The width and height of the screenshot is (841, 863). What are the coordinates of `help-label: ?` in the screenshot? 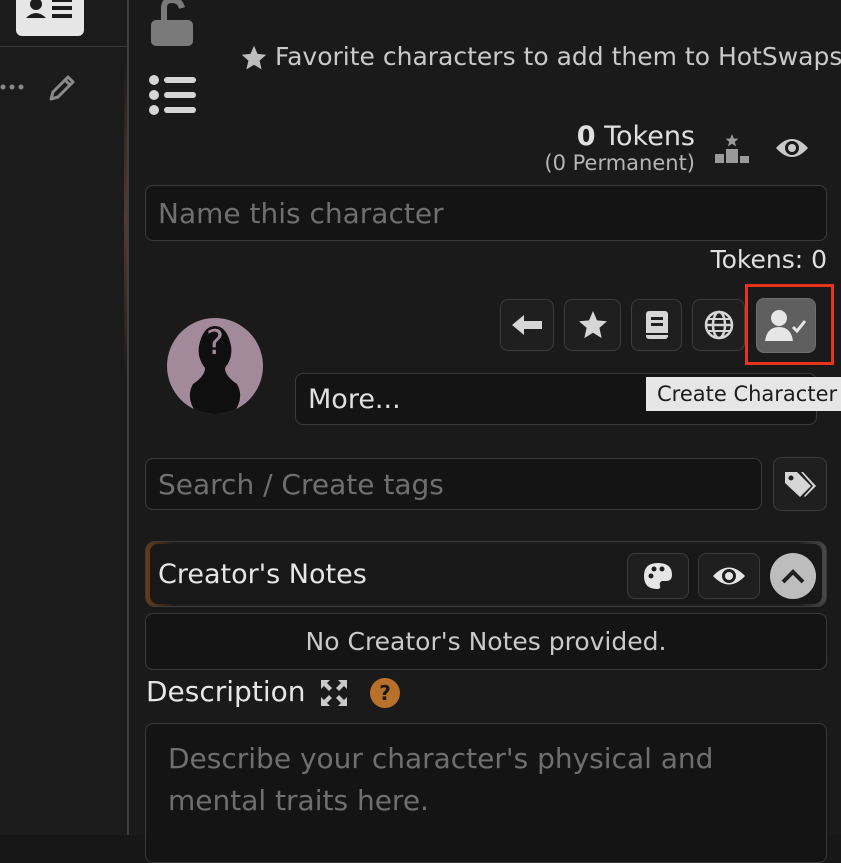 It's located at (385, 693).